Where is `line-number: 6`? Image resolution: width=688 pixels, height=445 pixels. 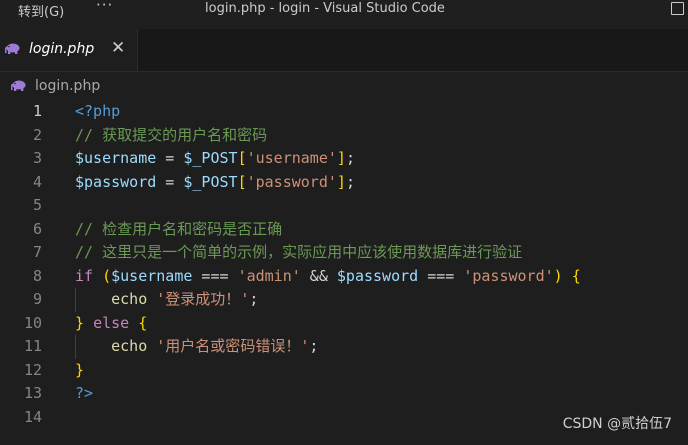 line-number: 6 is located at coordinates (37, 228).